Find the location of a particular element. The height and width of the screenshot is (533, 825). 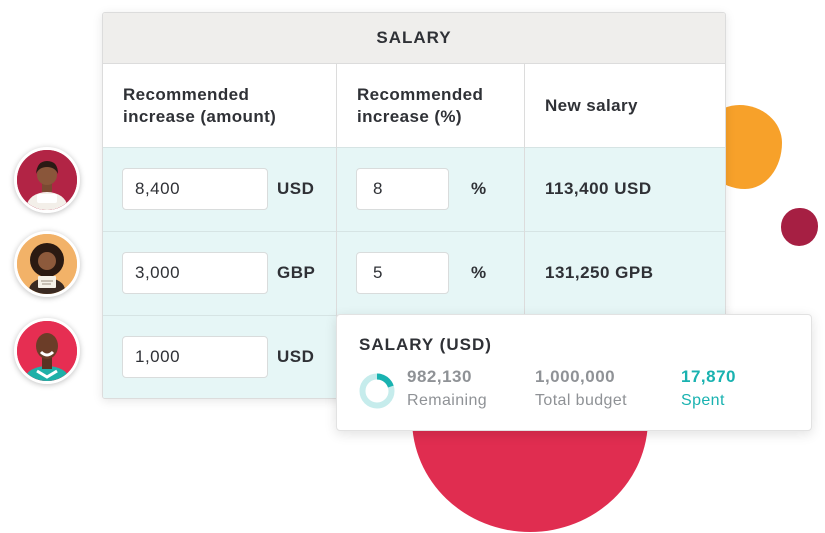

amount-input: 8,400 is located at coordinates (195, 189).